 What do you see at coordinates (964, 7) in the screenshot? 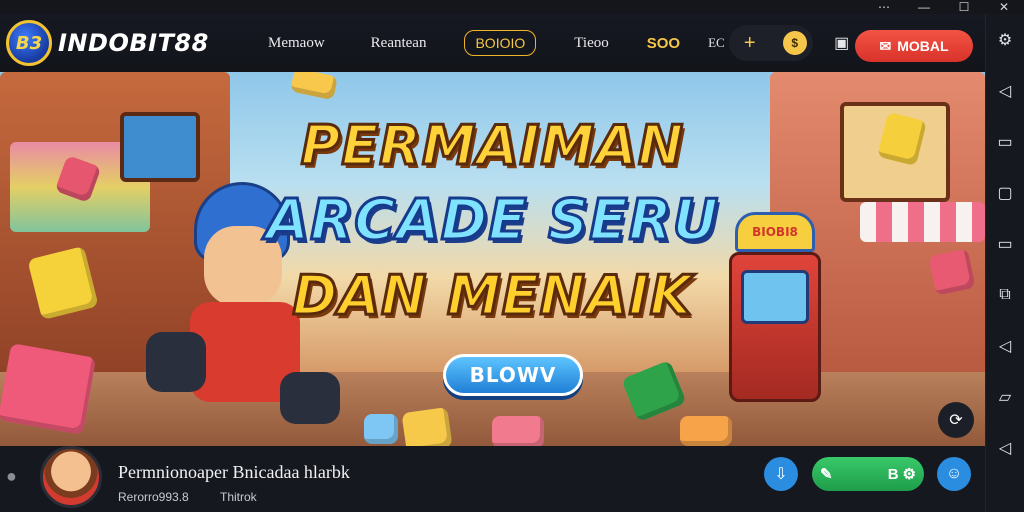
I see `maximize-icon: ☐` at bounding box center [964, 7].